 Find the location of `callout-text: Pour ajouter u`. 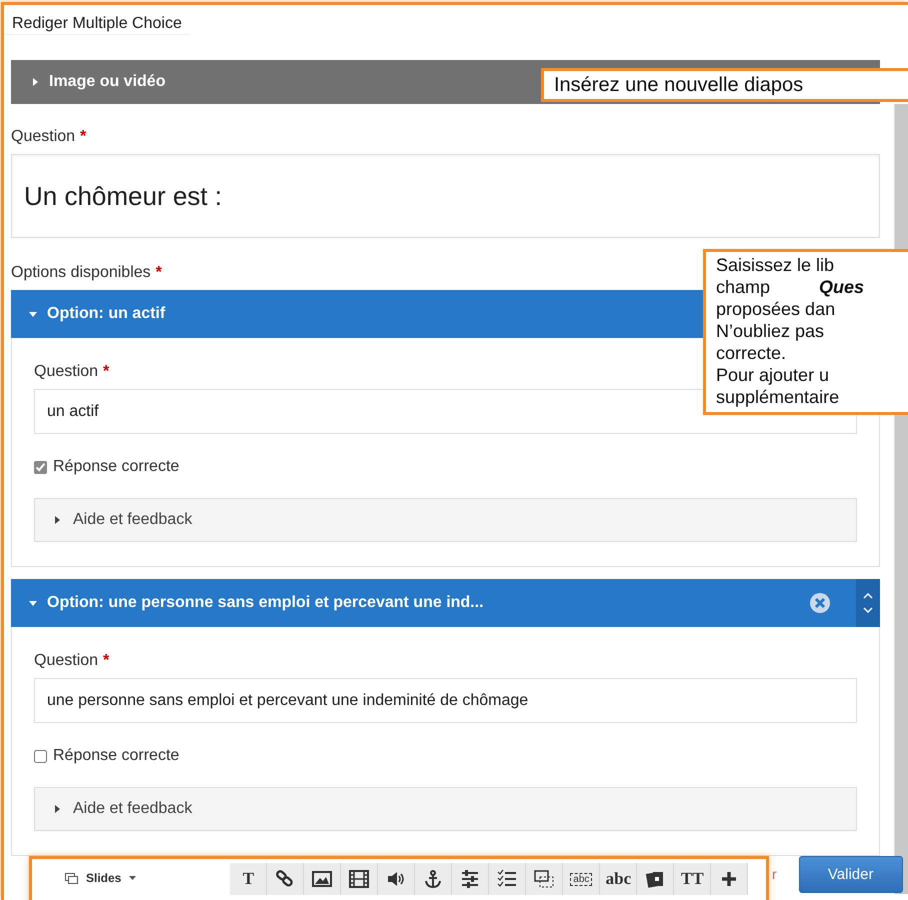

callout-text: Pour ajouter u is located at coordinates (773, 375).